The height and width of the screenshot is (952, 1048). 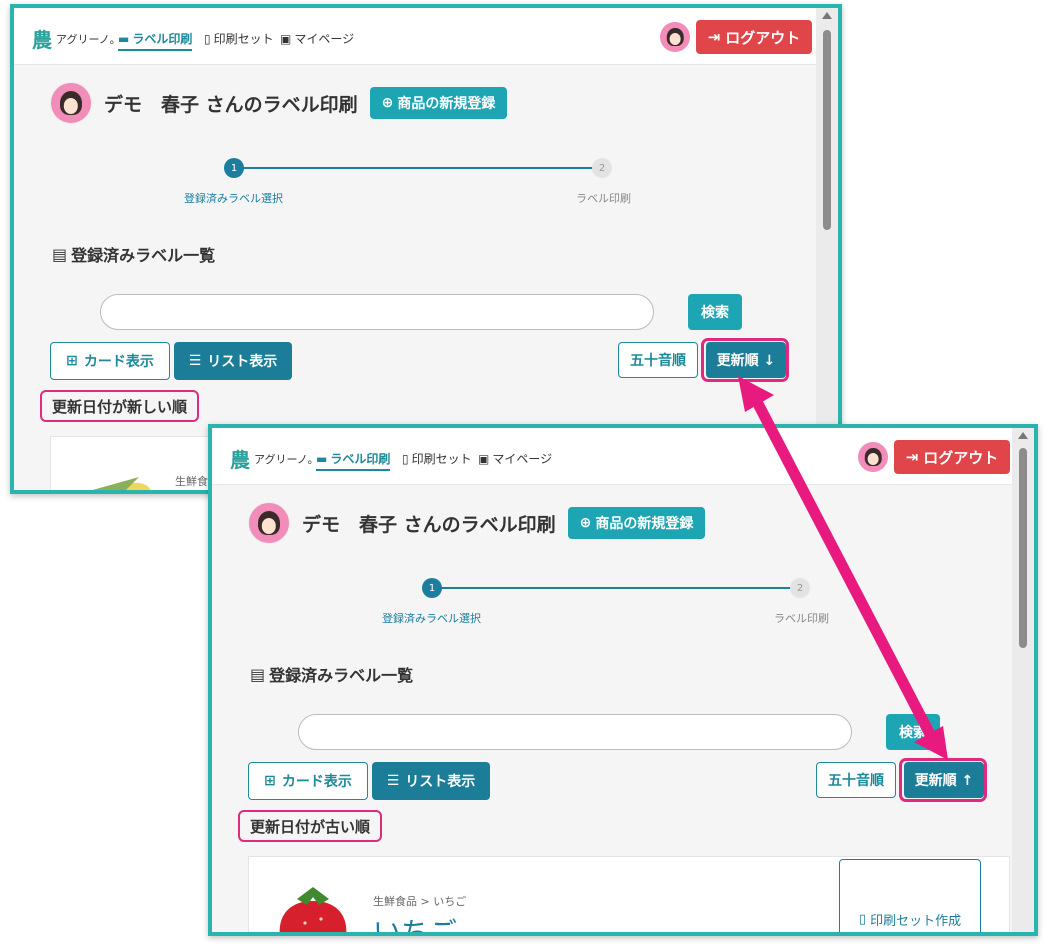 I want to click on sort-order-label: 更新日付が新しい順, so click(x=120, y=406).